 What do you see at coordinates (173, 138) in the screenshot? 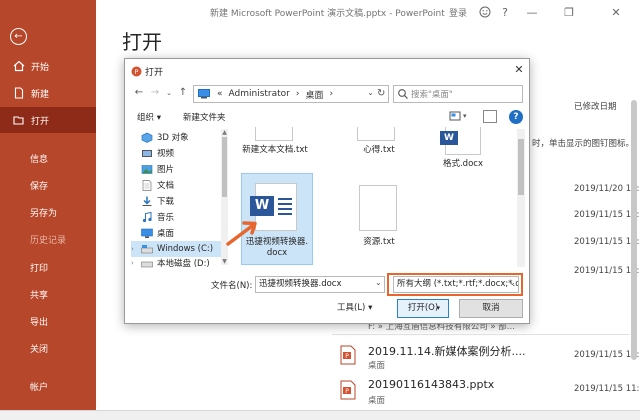
I see `tree-item-label: 3D 对象` at bounding box center [173, 138].